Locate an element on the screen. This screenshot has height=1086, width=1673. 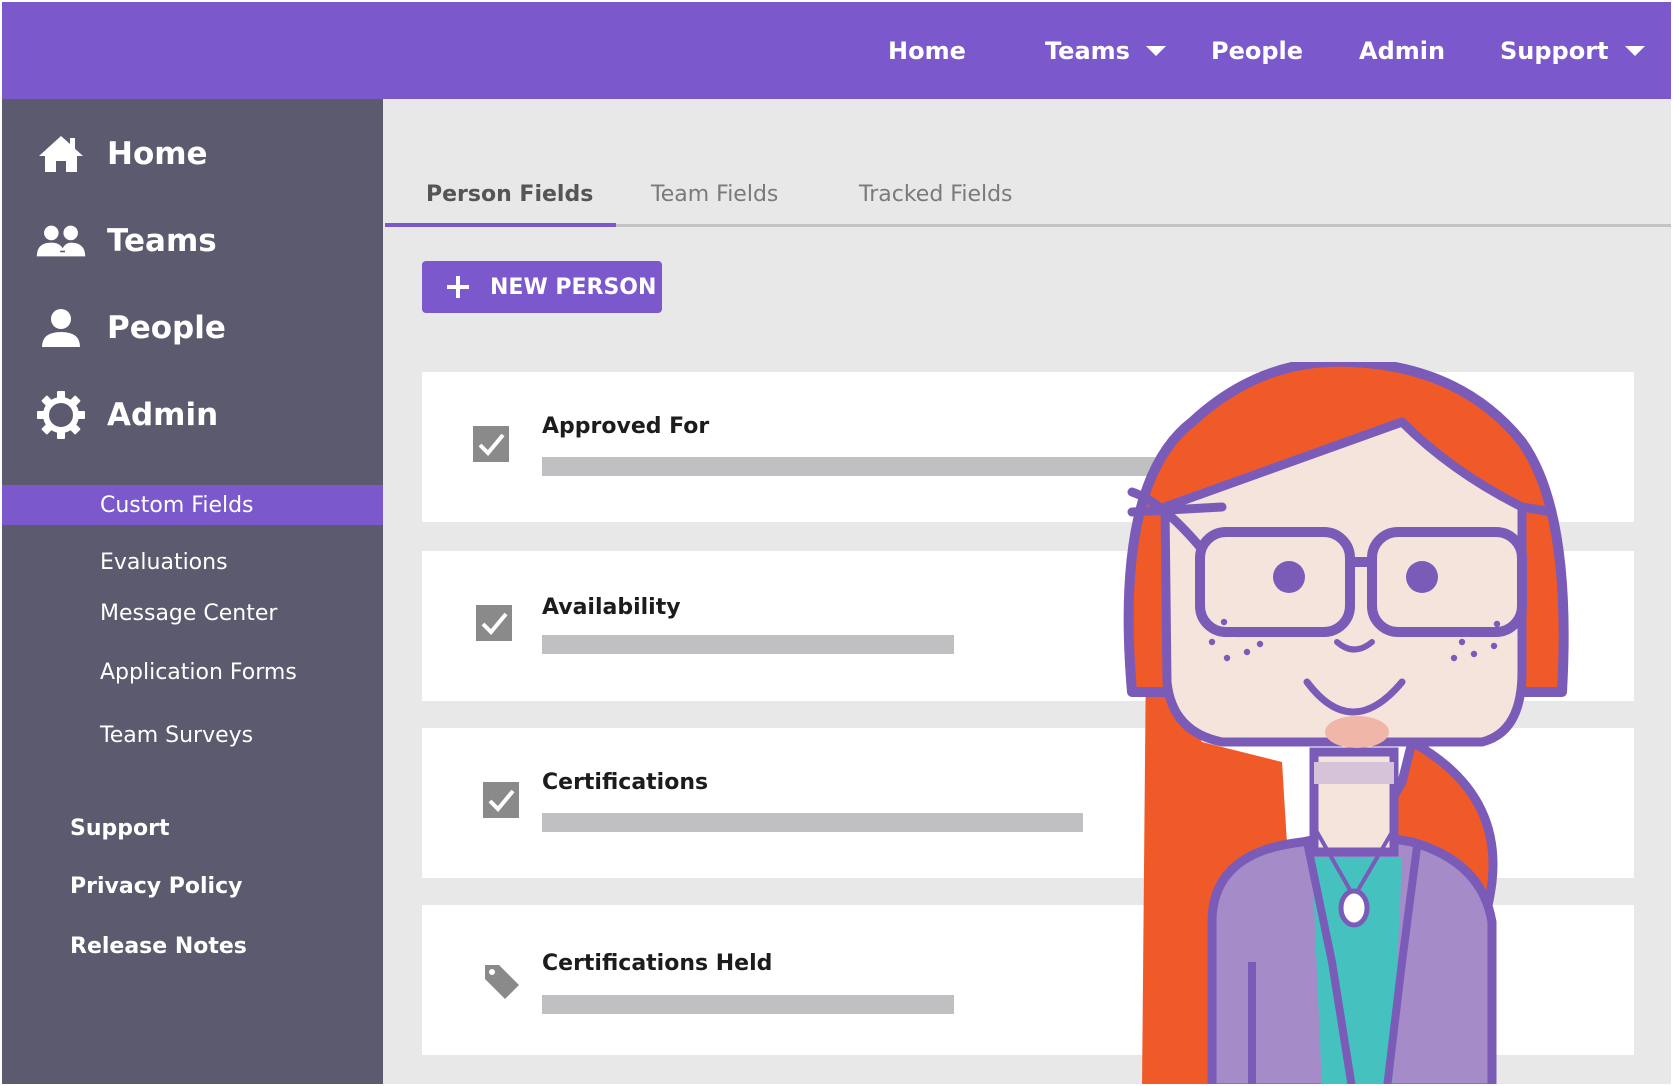
topnav-support: Support is located at coordinates (1572, 50).